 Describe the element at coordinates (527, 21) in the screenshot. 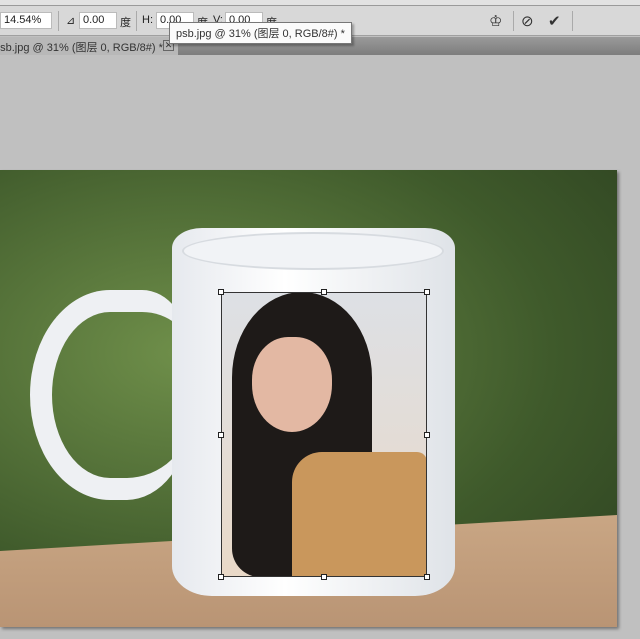

I see `cancel-icon: ⊘` at that location.